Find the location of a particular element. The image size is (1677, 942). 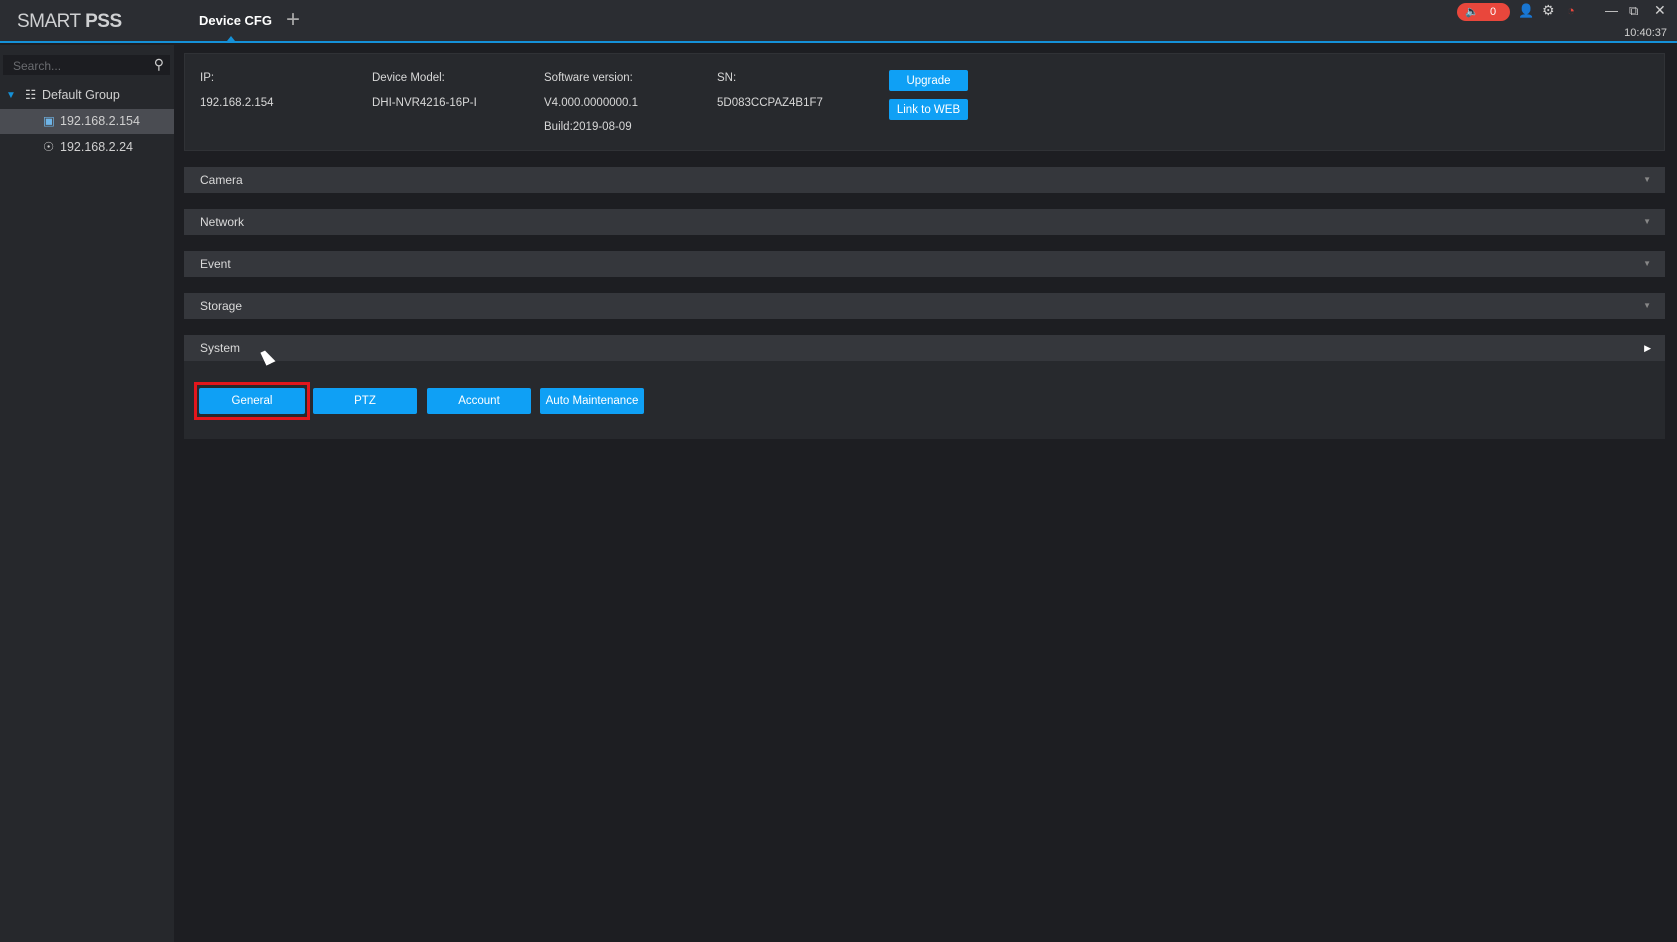

minimize-icon: — is located at coordinates (1611, 10).